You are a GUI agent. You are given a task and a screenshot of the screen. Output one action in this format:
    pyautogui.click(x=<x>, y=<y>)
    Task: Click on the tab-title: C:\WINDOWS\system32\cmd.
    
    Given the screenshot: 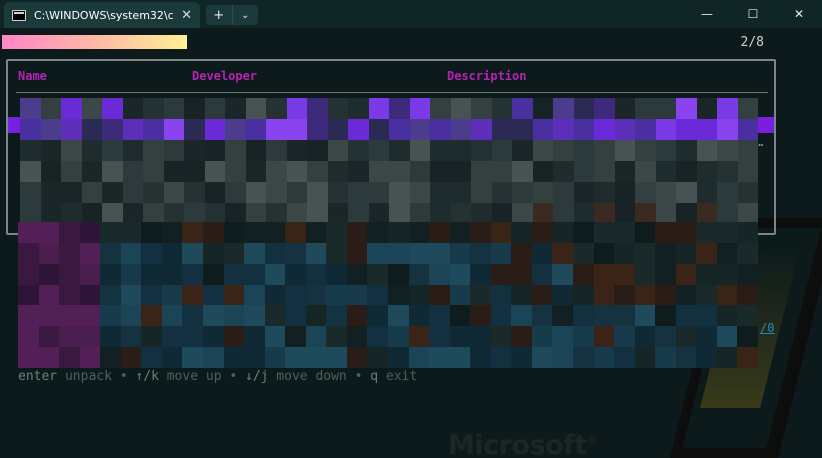 What is the action you would take?
    pyautogui.click(x=104, y=15)
    